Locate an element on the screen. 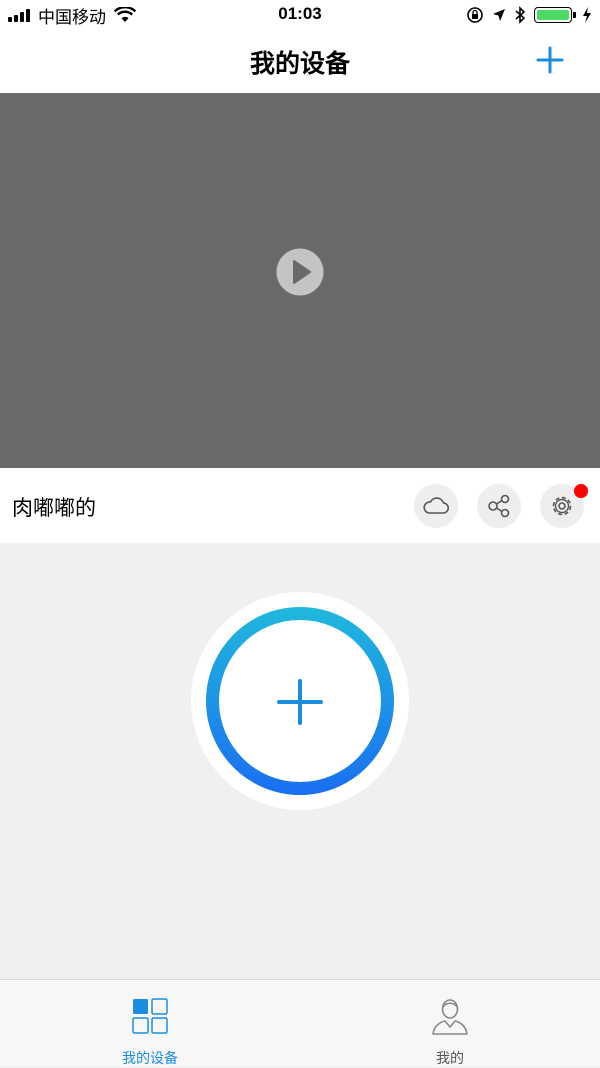 Image resolution: width=600 pixels, height=1068 pixels. big-add-device-button is located at coordinates (300, 701).